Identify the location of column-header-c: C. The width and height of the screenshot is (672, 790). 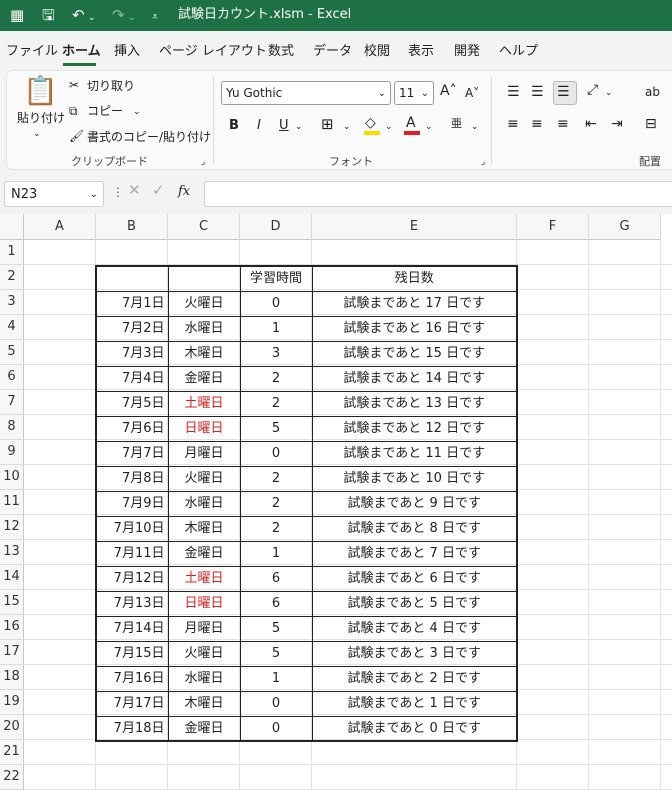
(204, 227).